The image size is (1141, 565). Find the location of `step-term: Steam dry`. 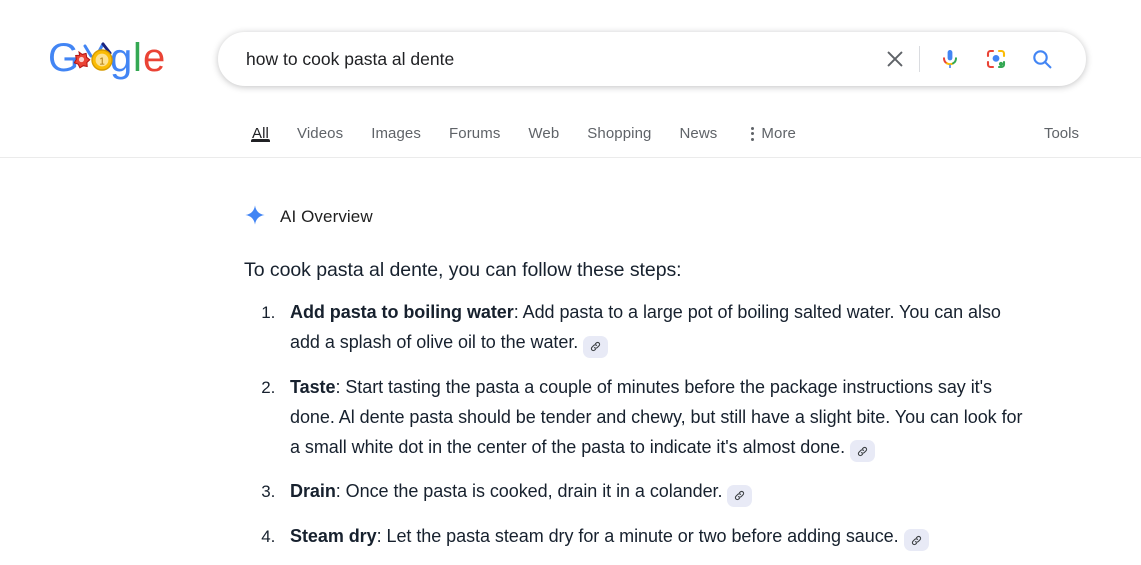

step-term: Steam dry is located at coordinates (333, 535).